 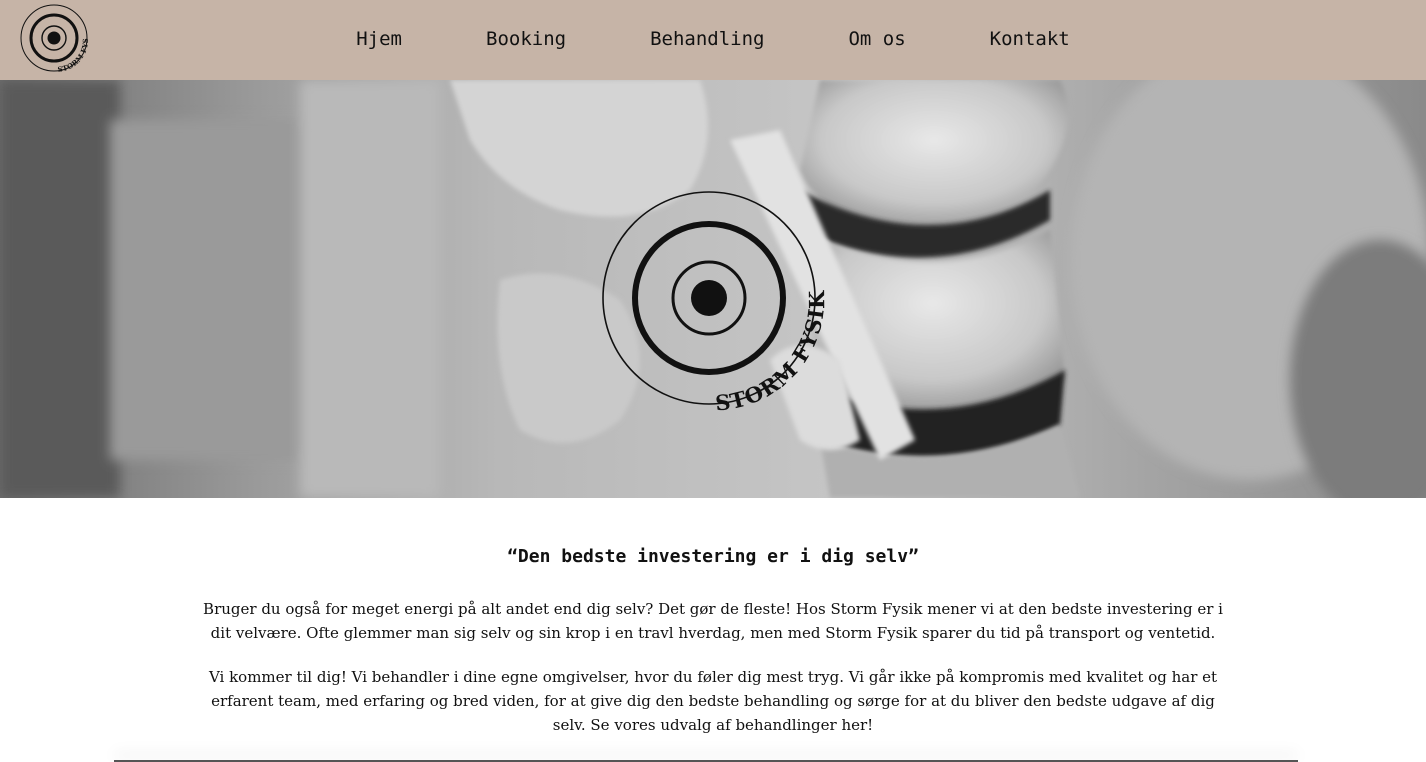 I want to click on svg-text: STORM FYSIK, so click(x=771, y=353).